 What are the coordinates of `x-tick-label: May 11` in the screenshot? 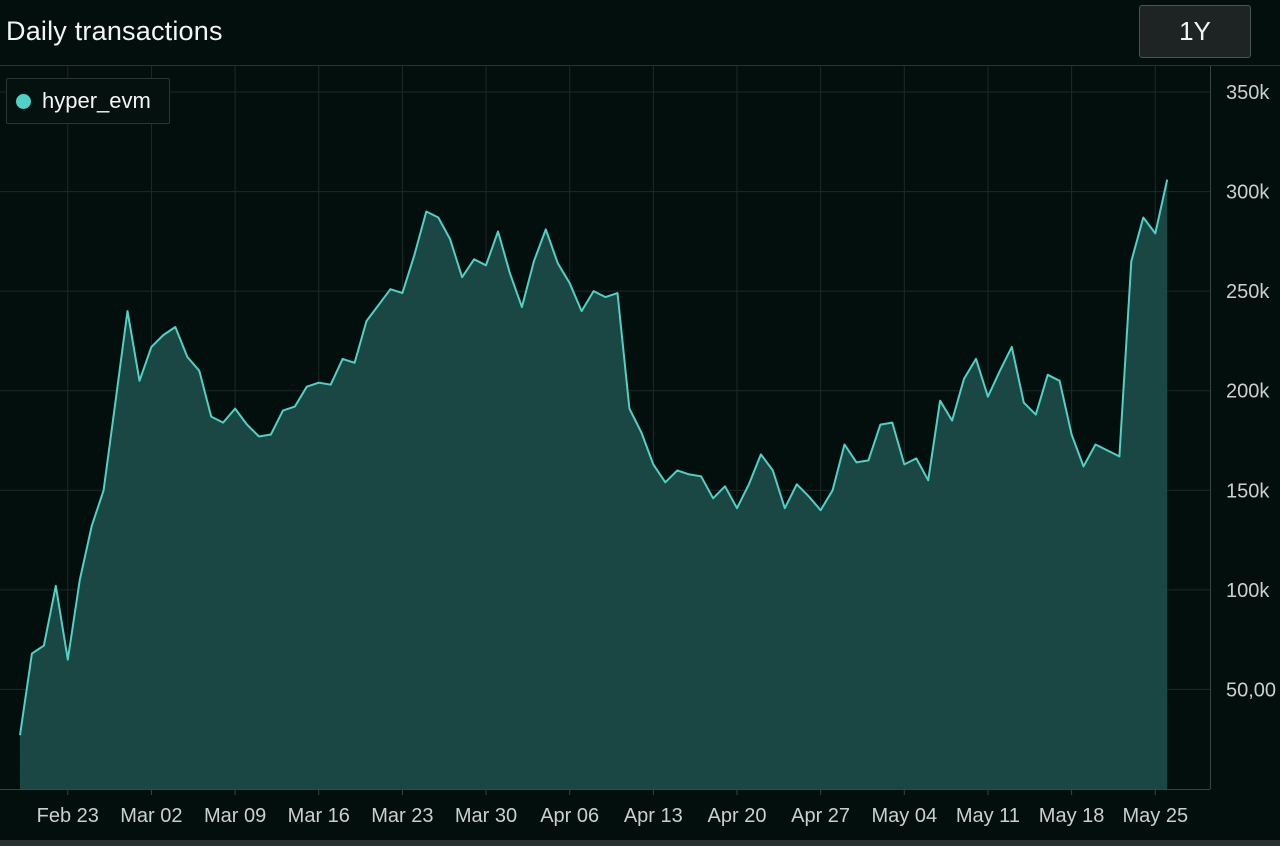 It's located at (988, 816).